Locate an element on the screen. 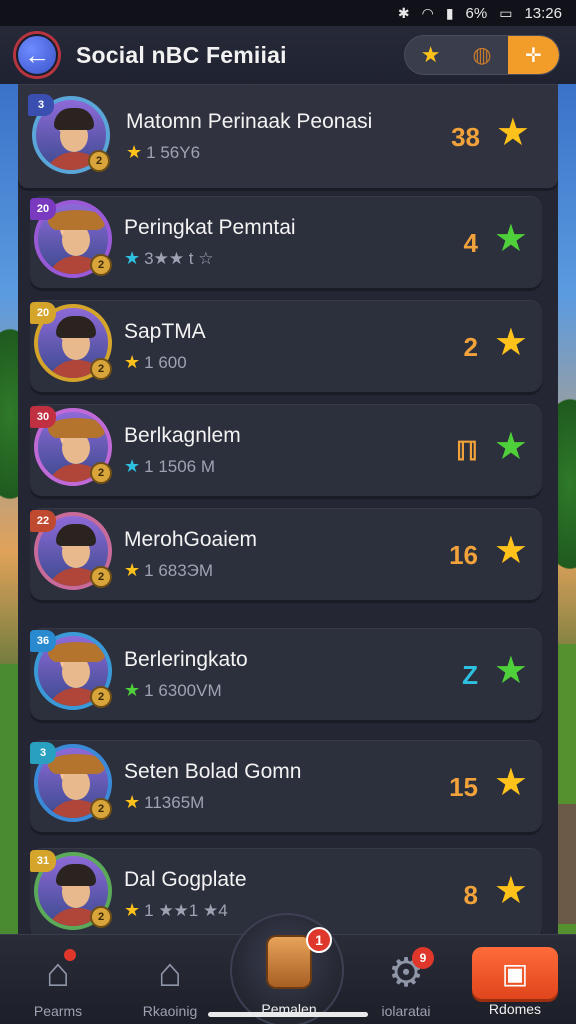 This screenshot has width=576, height=1024. nav-label: Pearms is located at coordinates (58, 1011).